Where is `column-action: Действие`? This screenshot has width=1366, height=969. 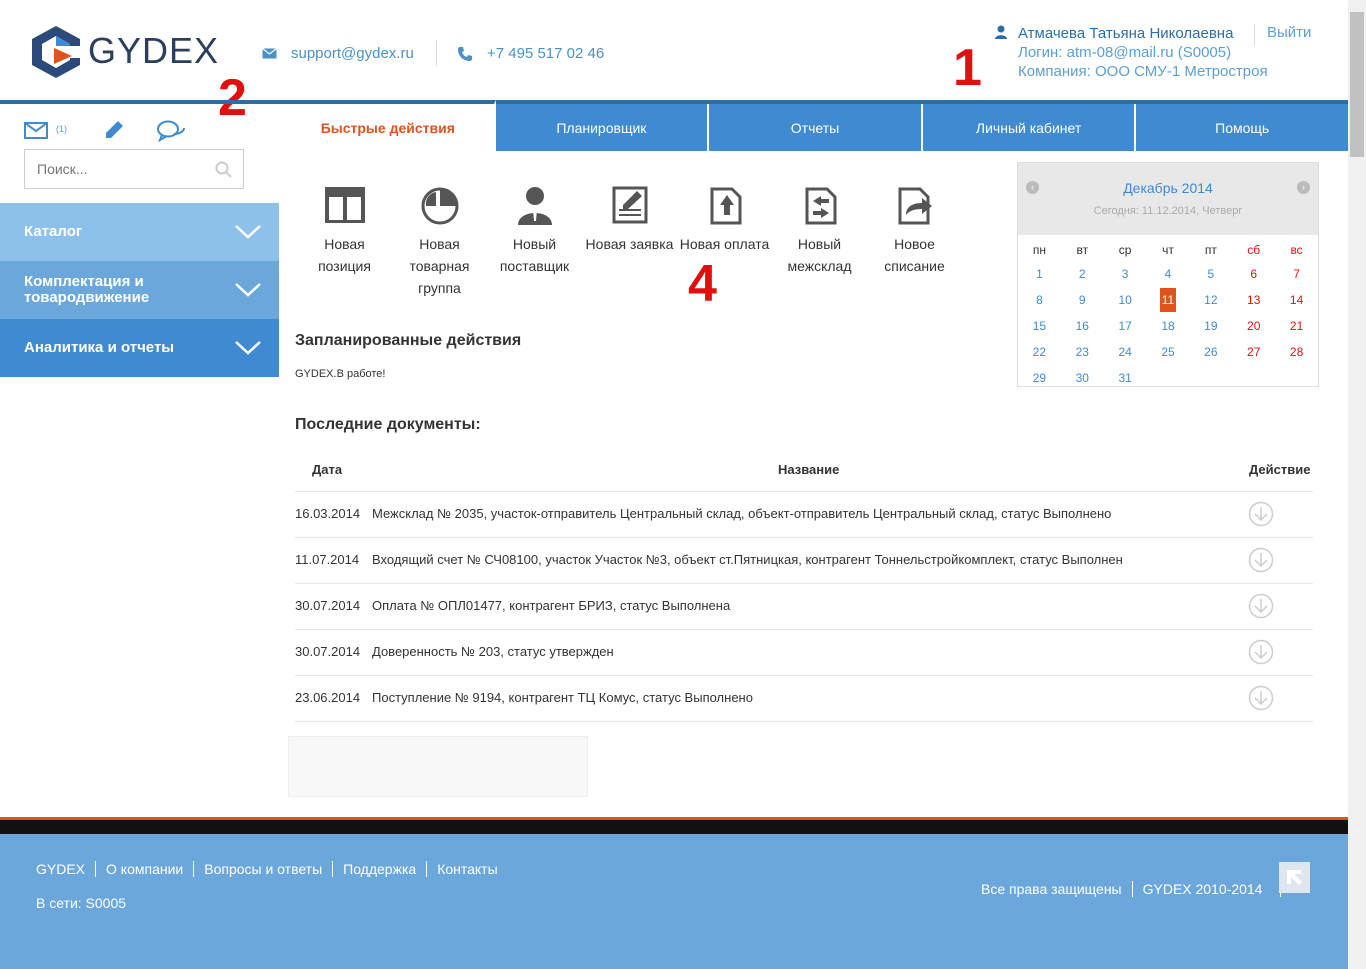 column-action: Действие is located at coordinates (1280, 469).